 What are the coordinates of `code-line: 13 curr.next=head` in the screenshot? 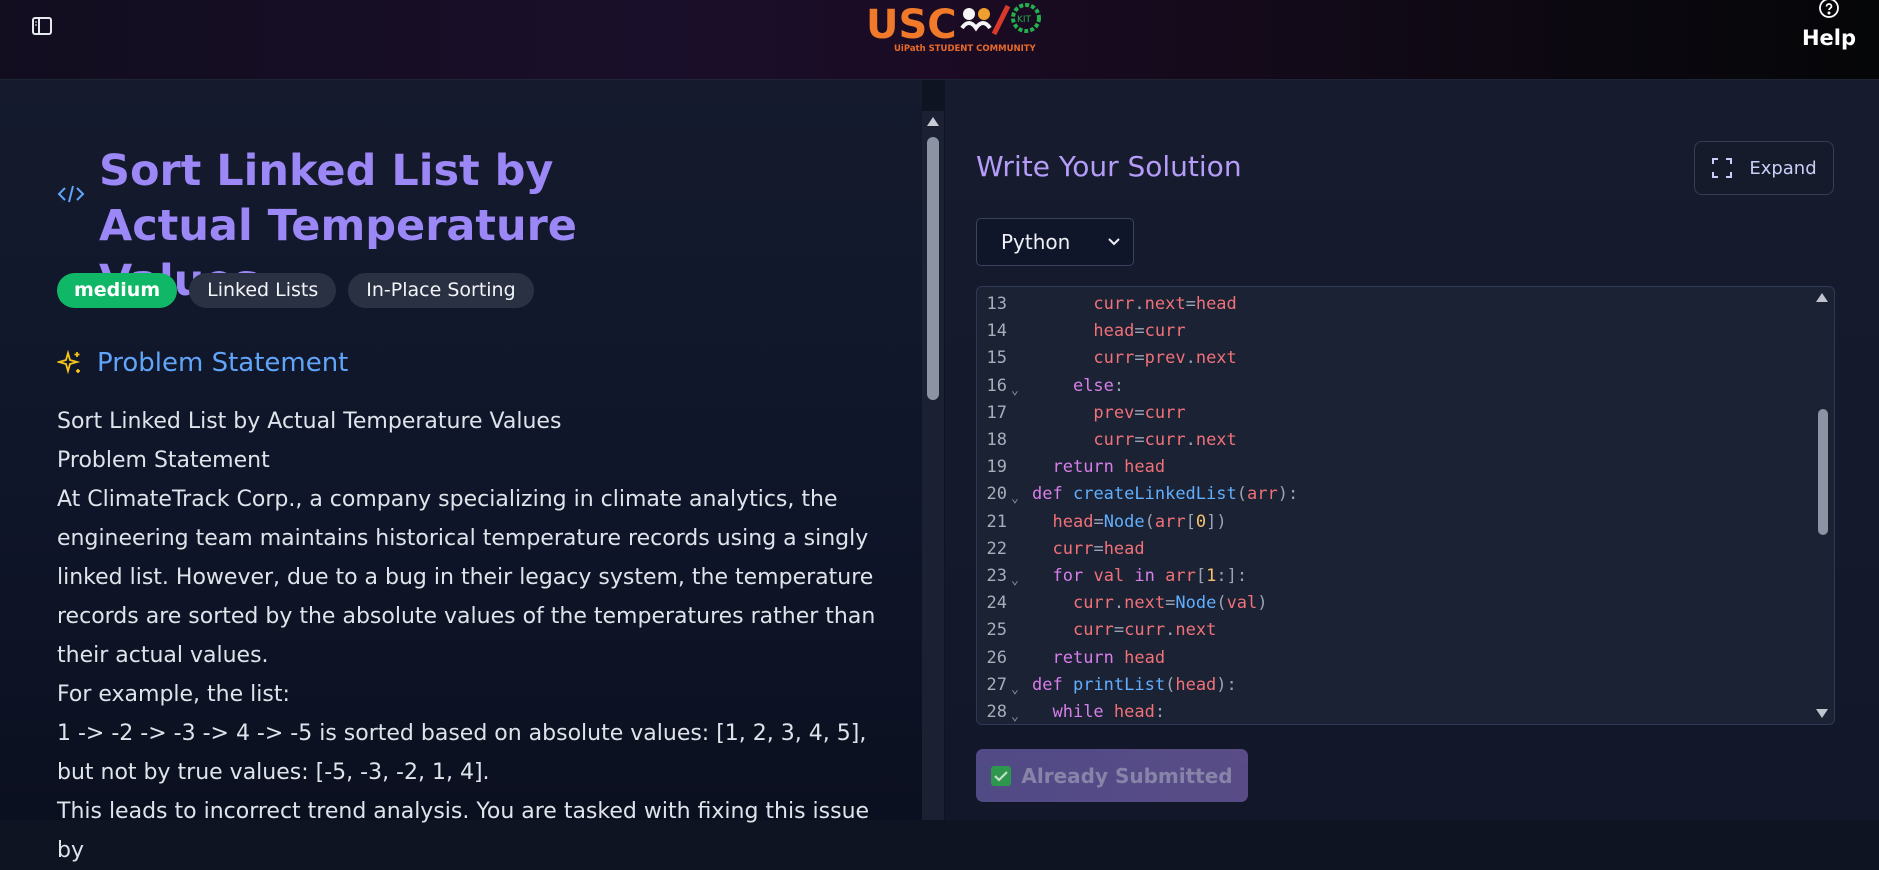 It's located at (1392, 304).